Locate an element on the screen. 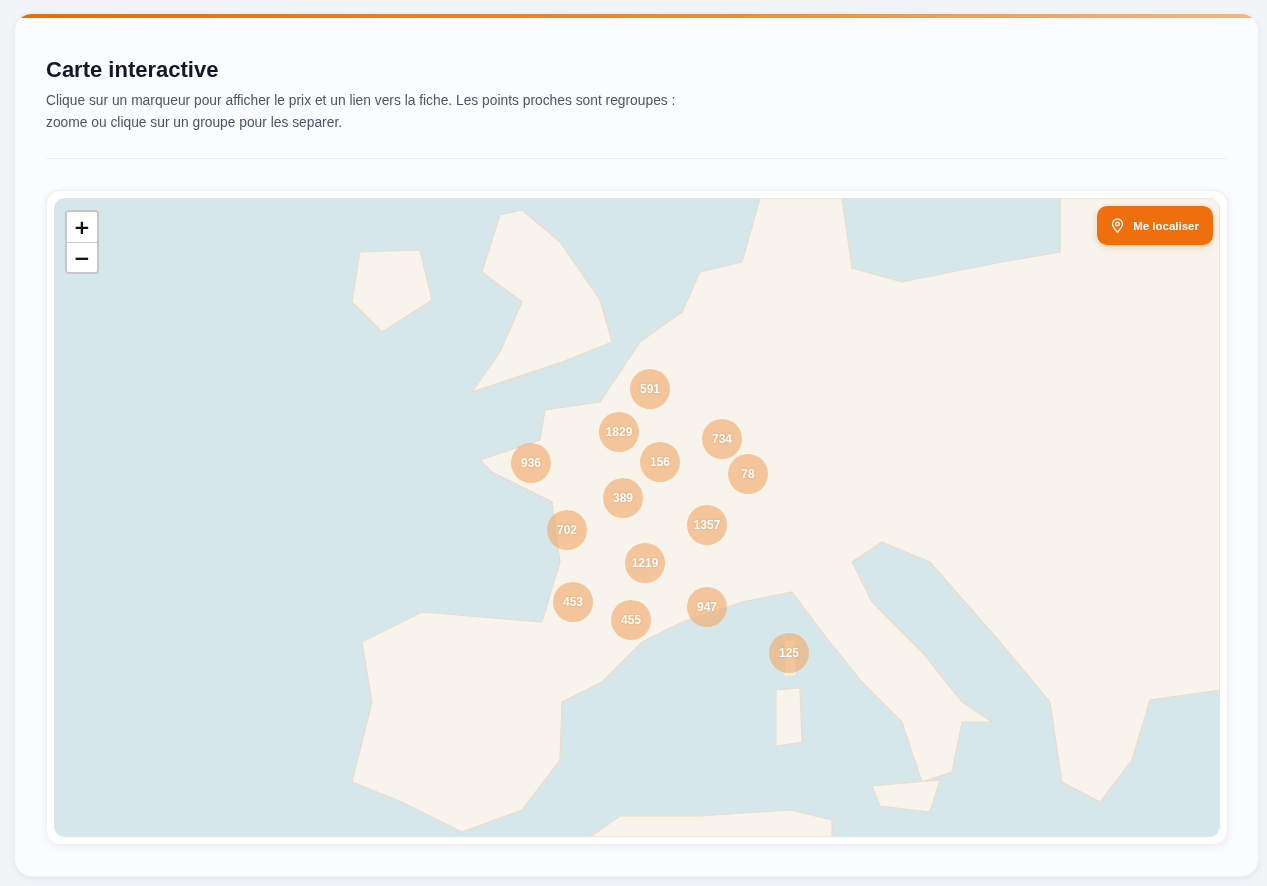  cluster-marker: 455 is located at coordinates (631, 620).